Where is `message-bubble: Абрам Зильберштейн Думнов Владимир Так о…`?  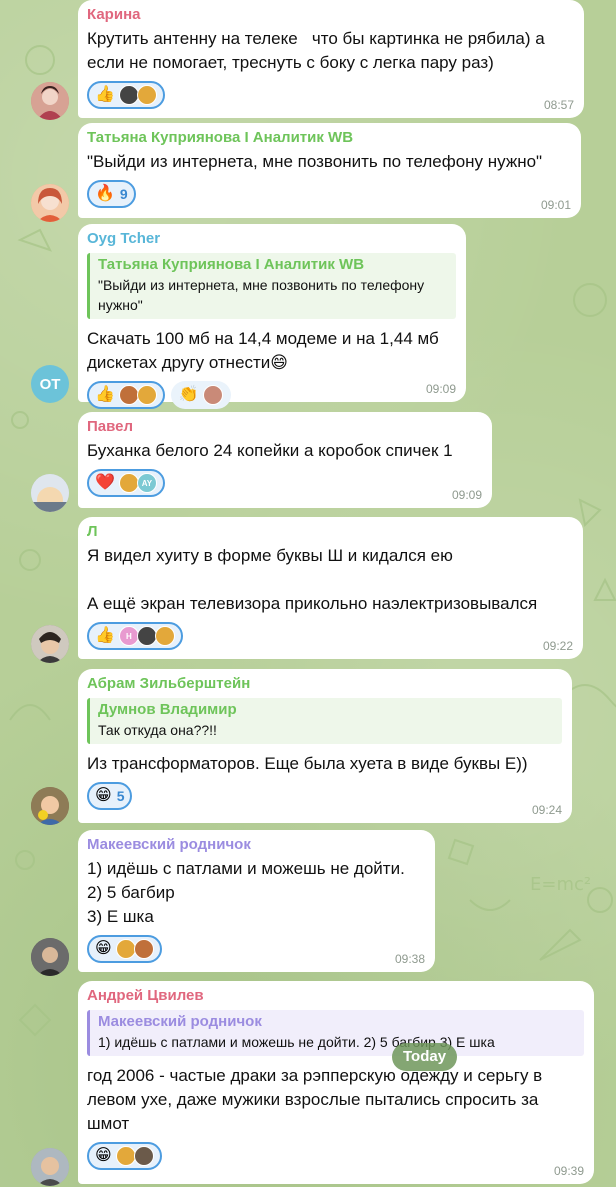 message-bubble: Абрам Зильберштейн Думнов Владимир Так о… is located at coordinates (325, 746).